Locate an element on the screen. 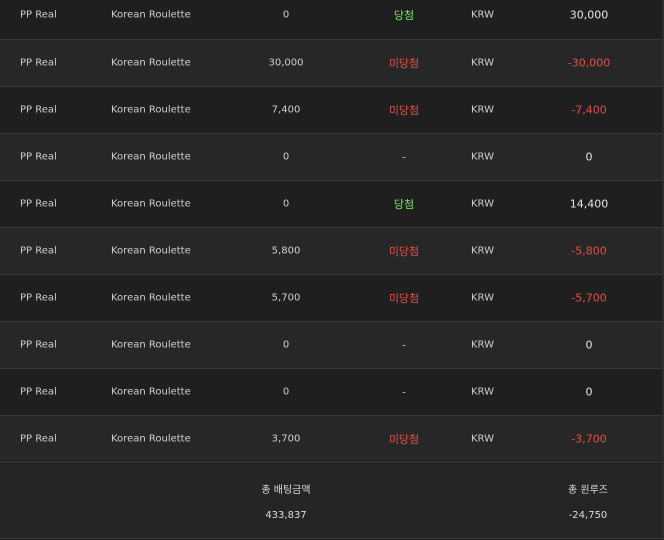  bet-amount-cell: 7,400 is located at coordinates (286, 110).